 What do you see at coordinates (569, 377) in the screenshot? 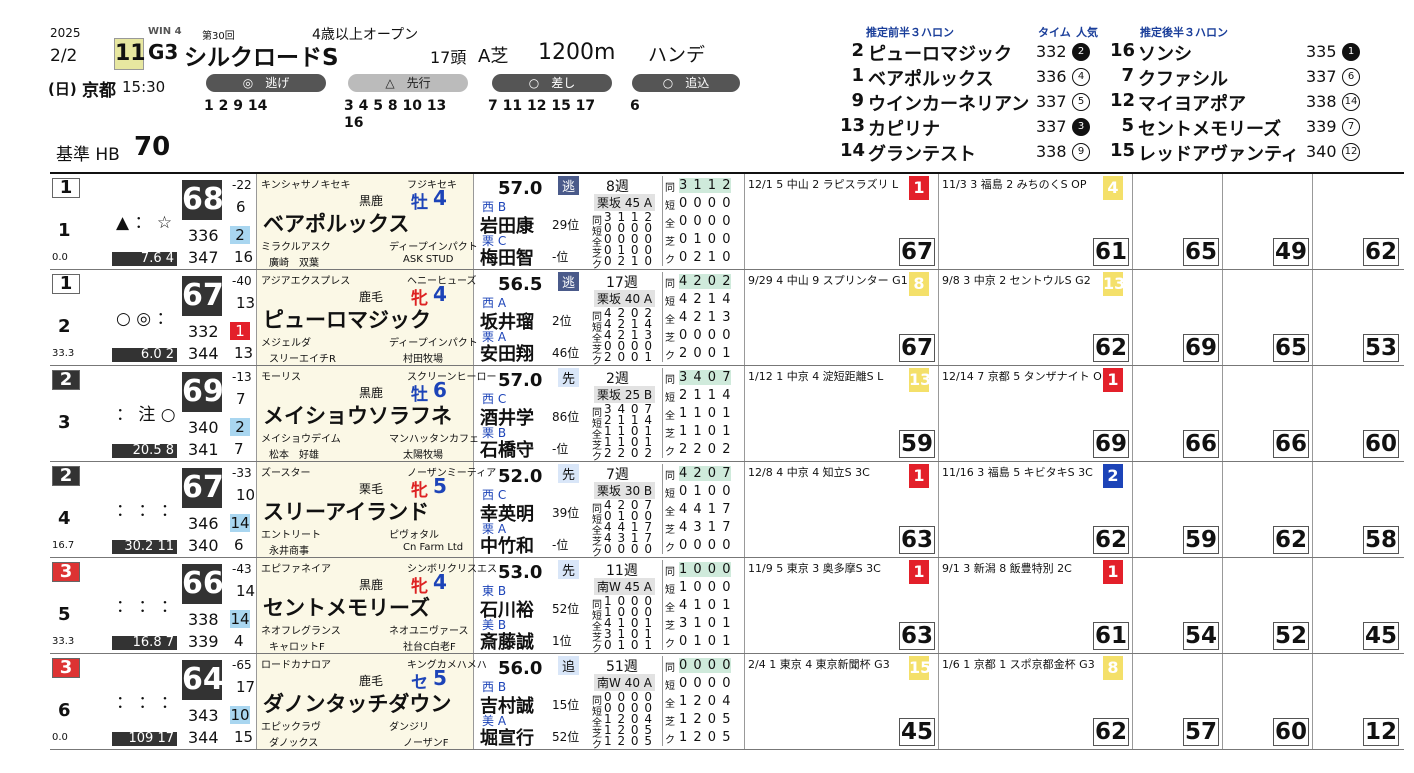
I see `running-style: 先` at bounding box center [569, 377].